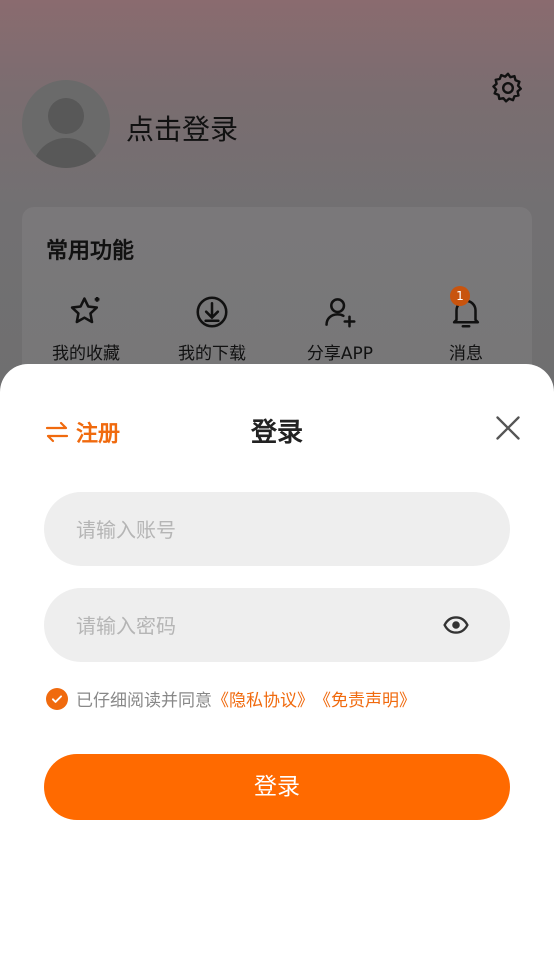  I want to click on avatar-body, so click(66, 153).